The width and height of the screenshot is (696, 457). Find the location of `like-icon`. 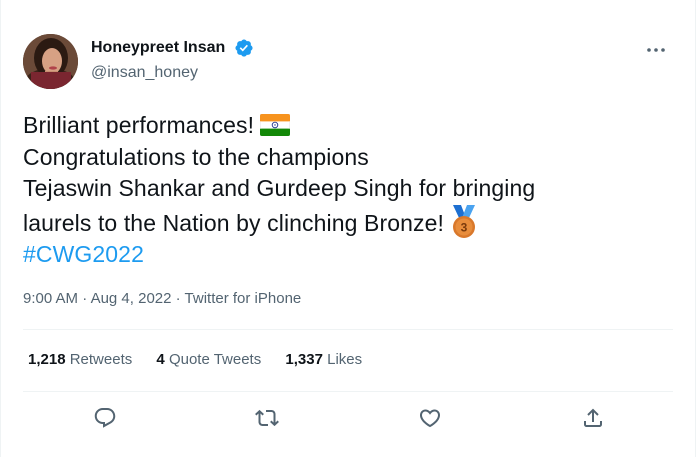

like-icon is located at coordinates (430, 418).